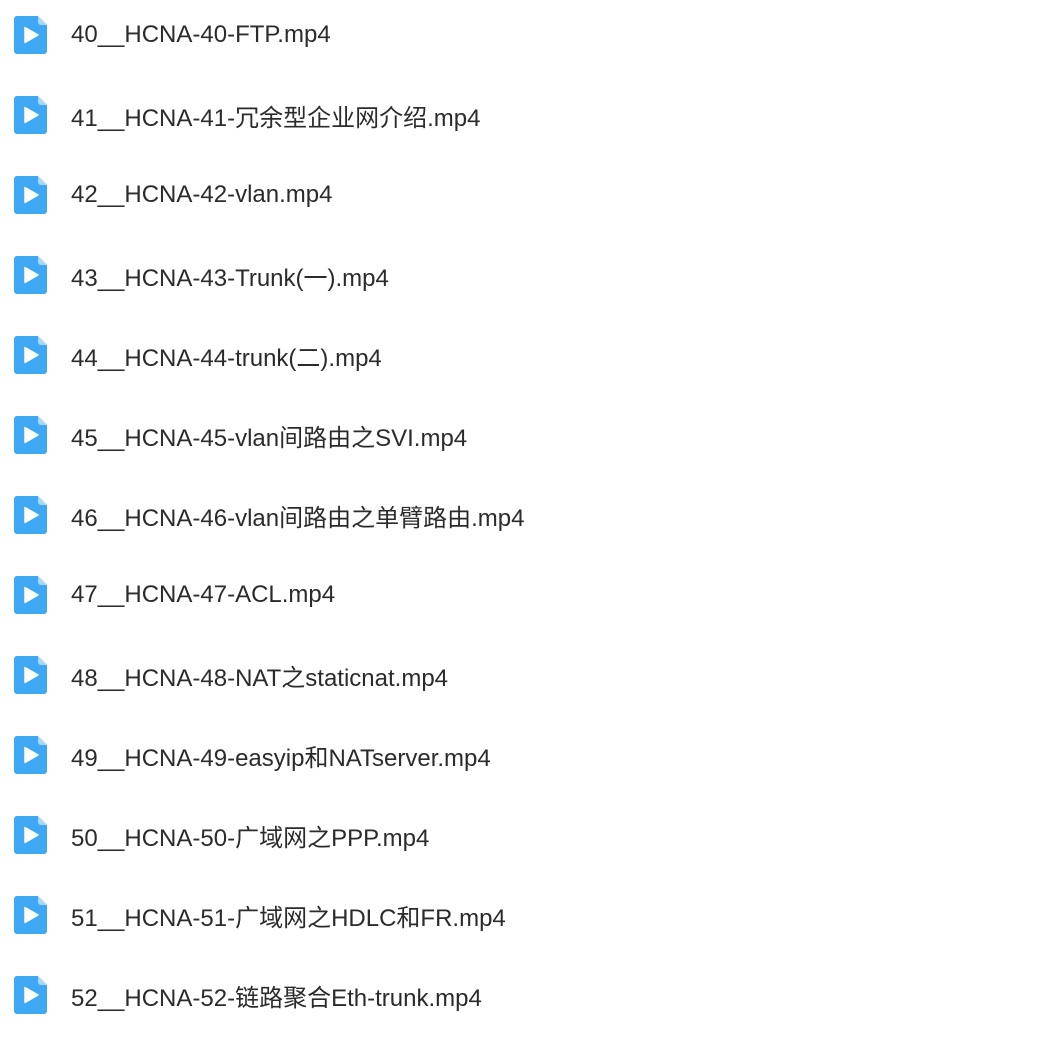 The height and width of the screenshot is (1038, 1056). I want to click on file-row: 47__HCNA-47-ACL.mp4, so click(528, 595).